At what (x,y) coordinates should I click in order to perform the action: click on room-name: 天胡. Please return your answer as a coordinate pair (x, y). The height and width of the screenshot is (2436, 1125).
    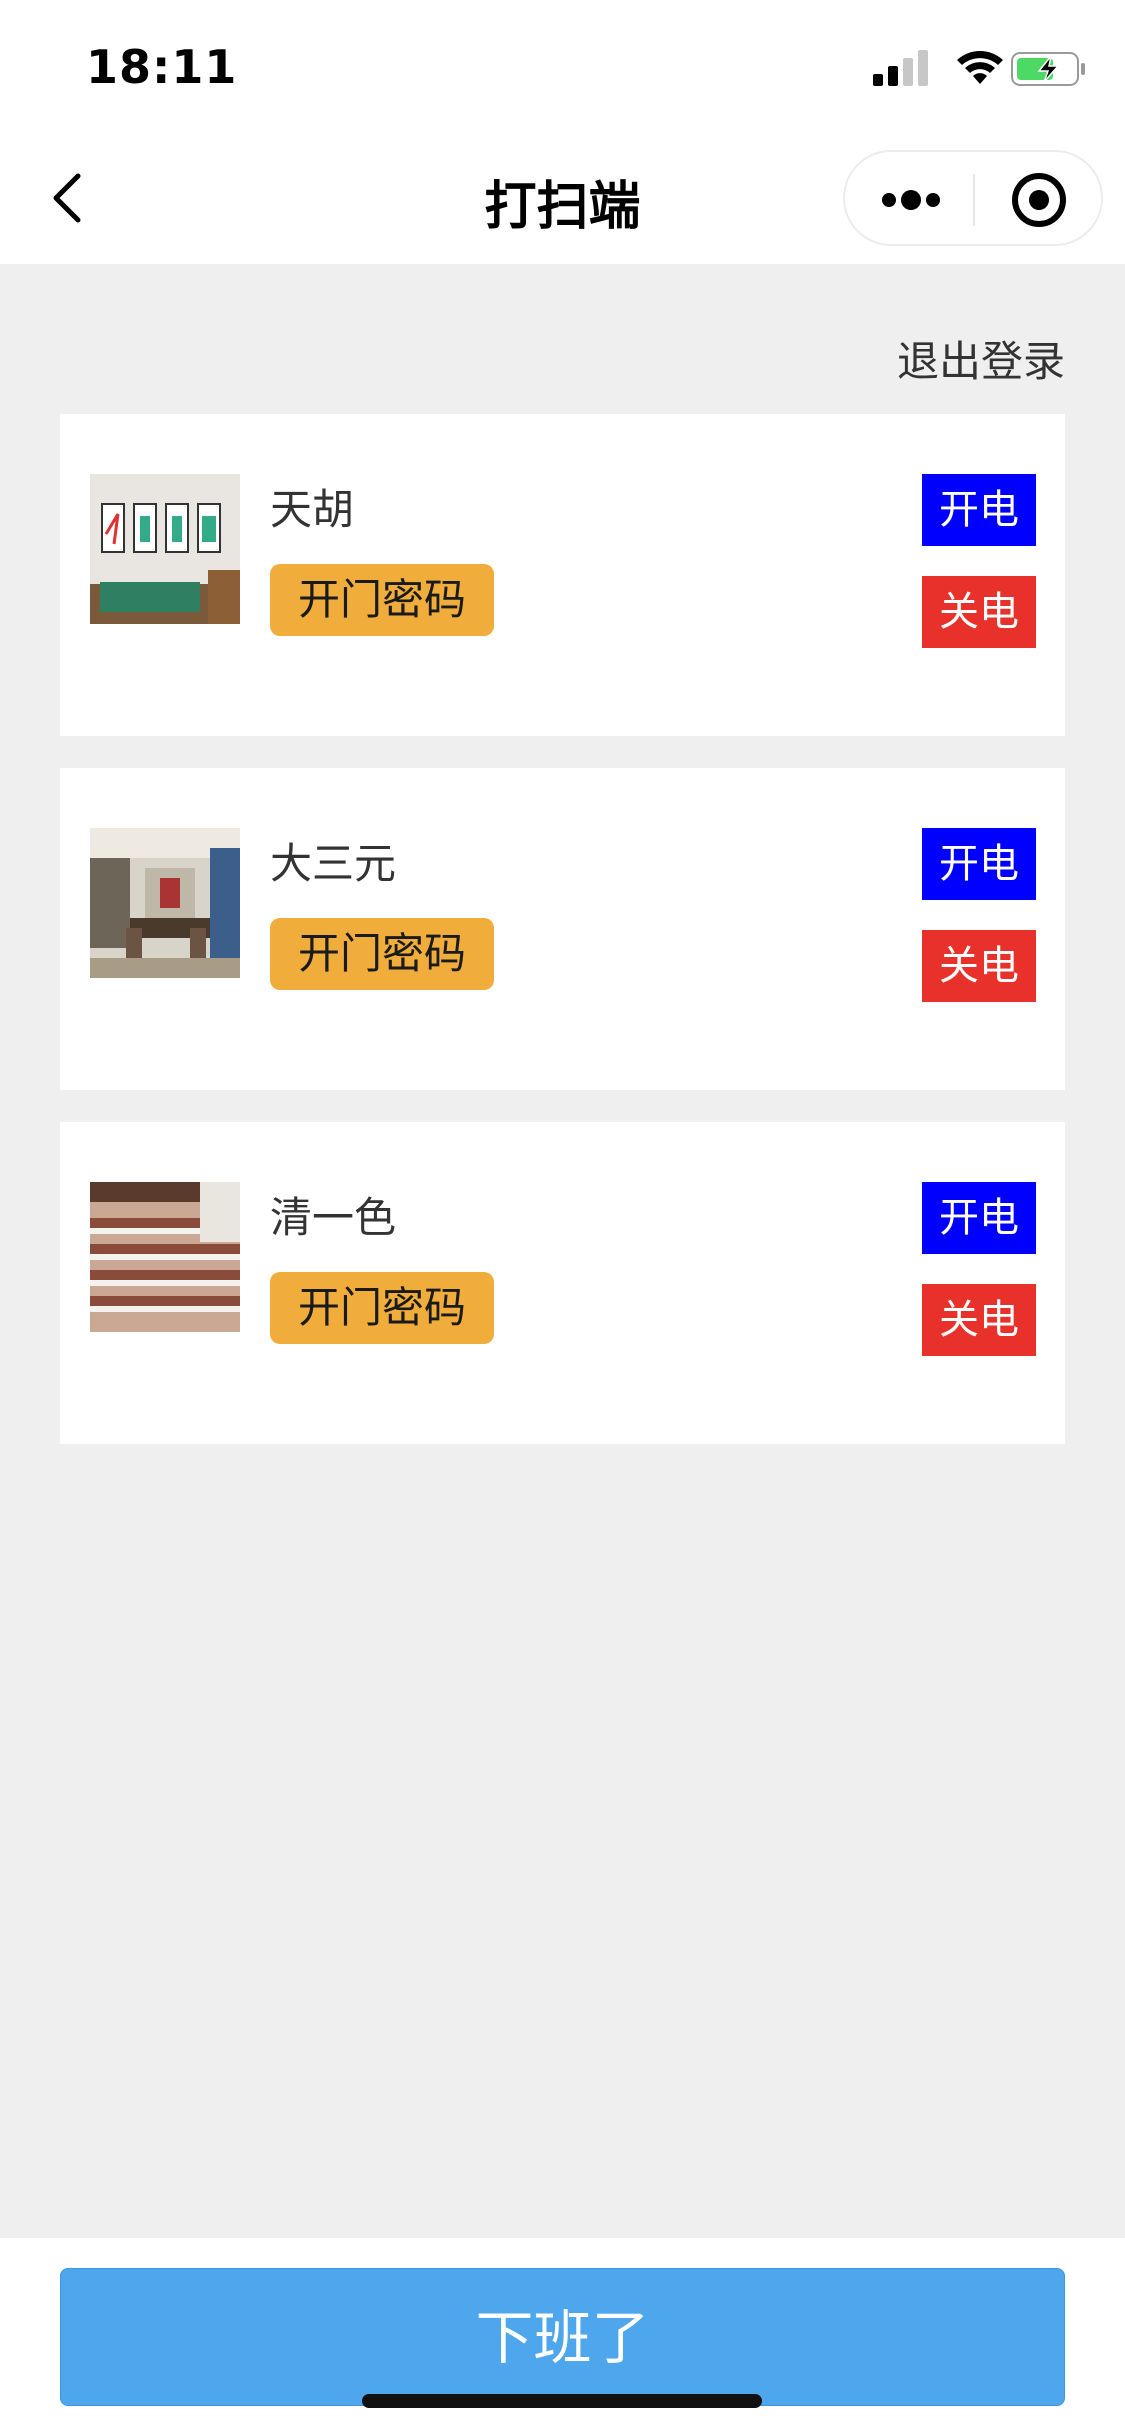
    Looking at the image, I should click on (312, 509).